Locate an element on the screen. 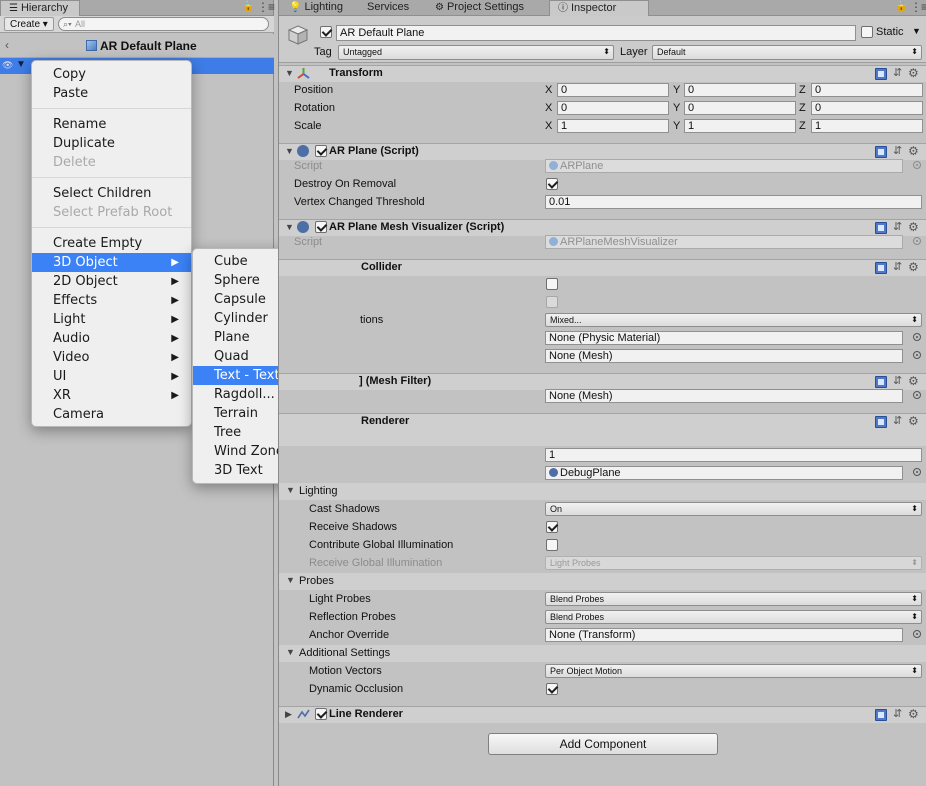 Image resolution: width=926 pixels, height=786 pixels. dynamic-occlusion-checkbox is located at coordinates (552, 689).